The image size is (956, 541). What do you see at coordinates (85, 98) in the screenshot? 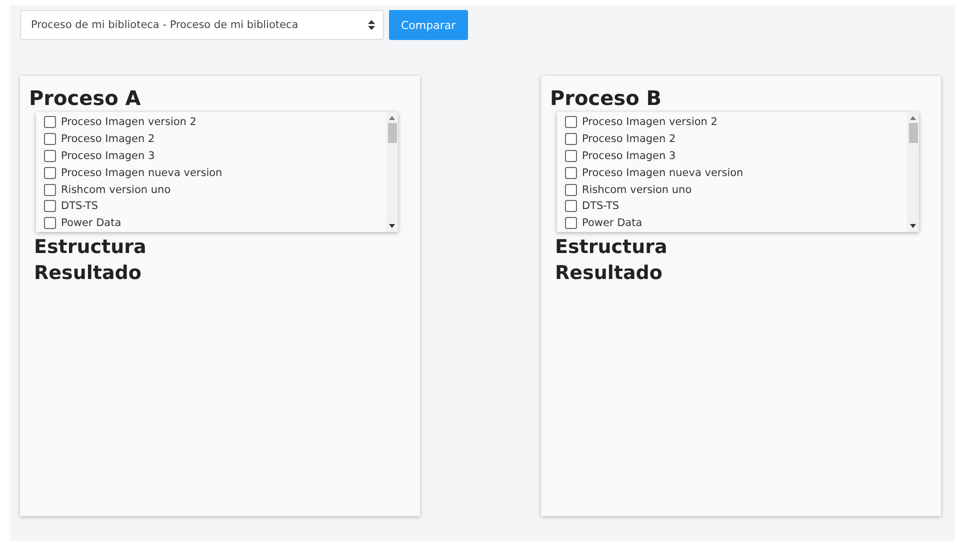
I see `panel-title: Proceso A` at bounding box center [85, 98].